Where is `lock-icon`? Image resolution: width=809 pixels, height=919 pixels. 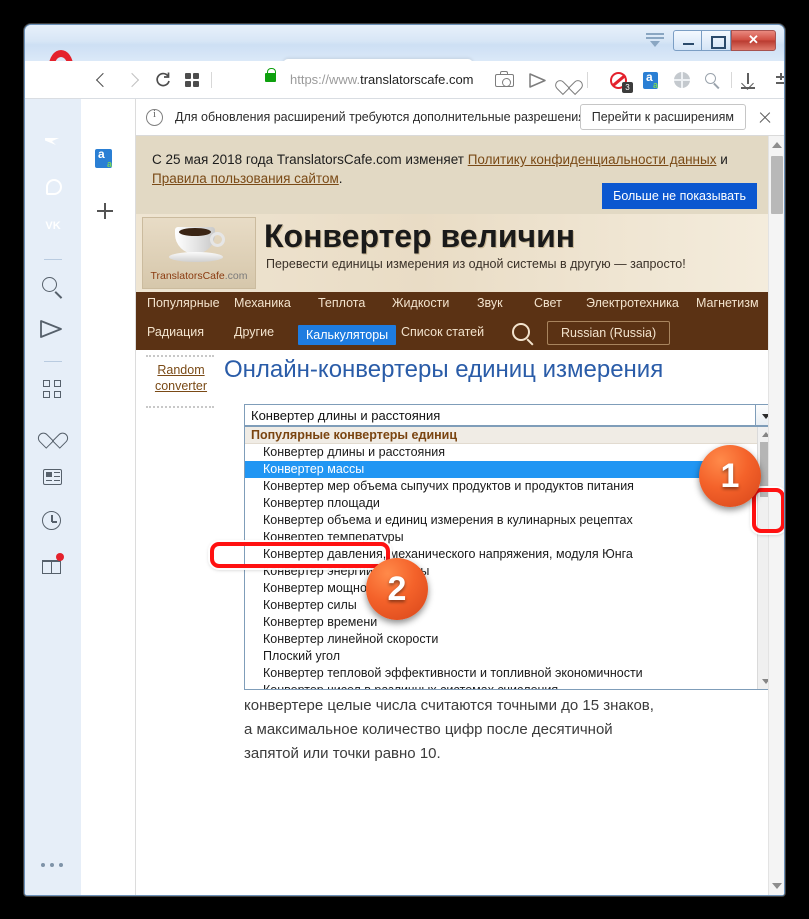
lock-icon is located at coordinates (270, 75).